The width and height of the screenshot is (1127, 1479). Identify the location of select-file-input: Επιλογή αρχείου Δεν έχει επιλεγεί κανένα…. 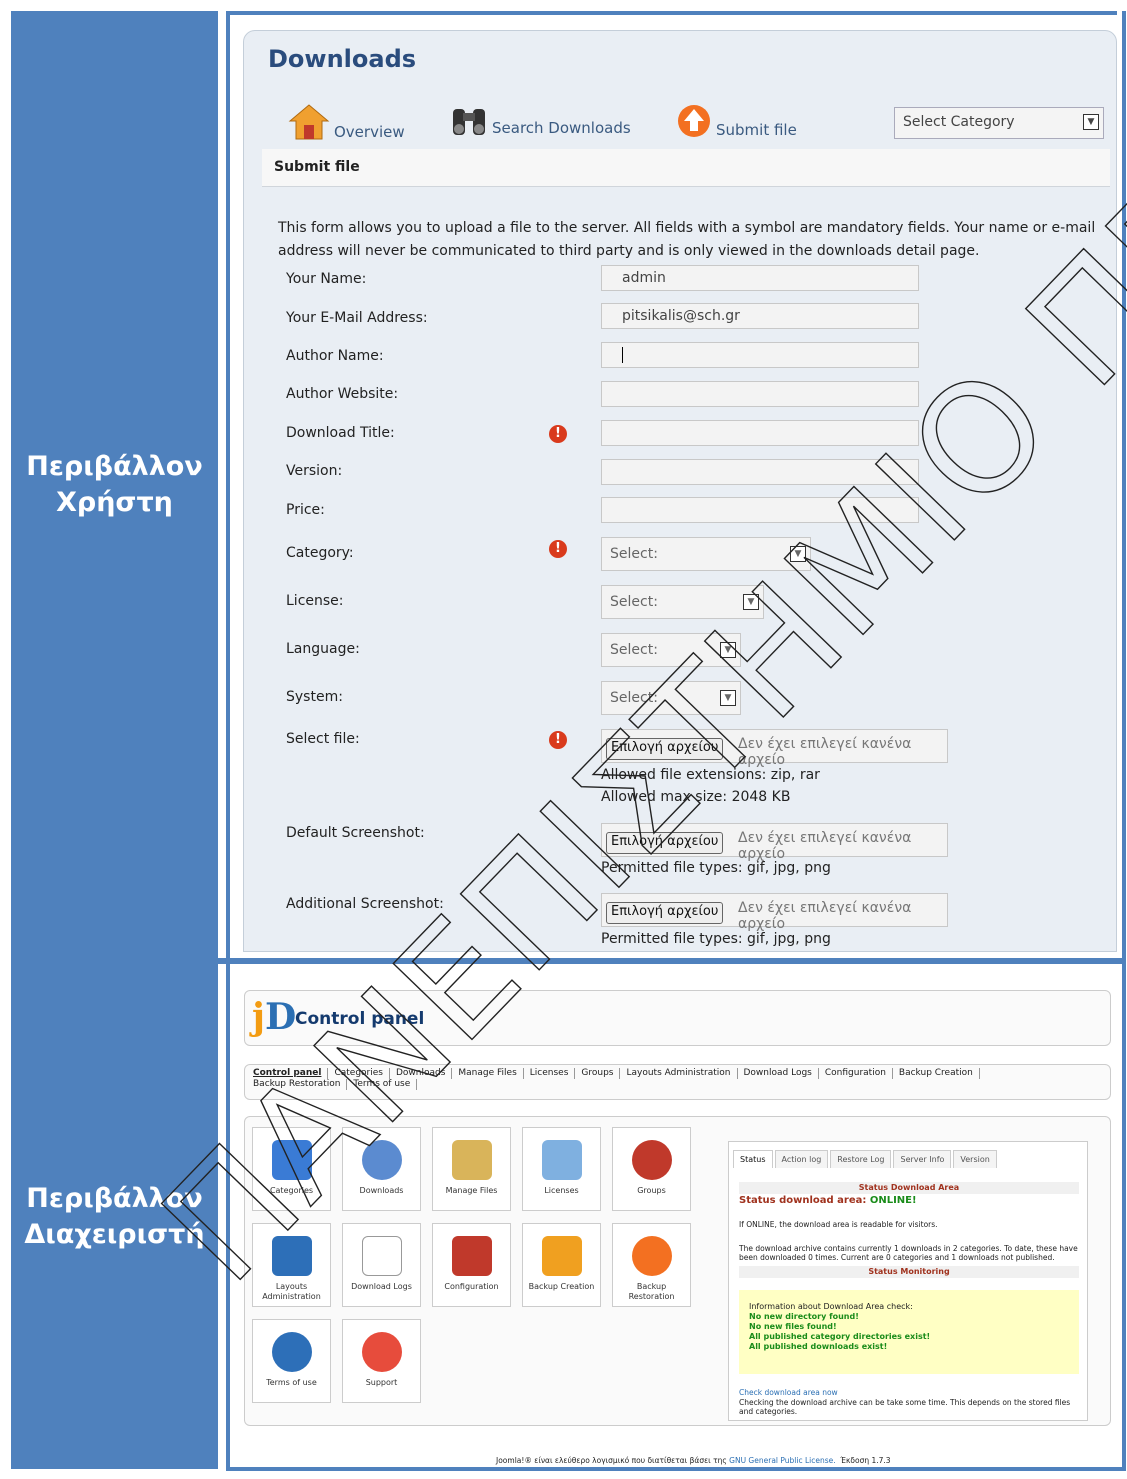
(774, 748).